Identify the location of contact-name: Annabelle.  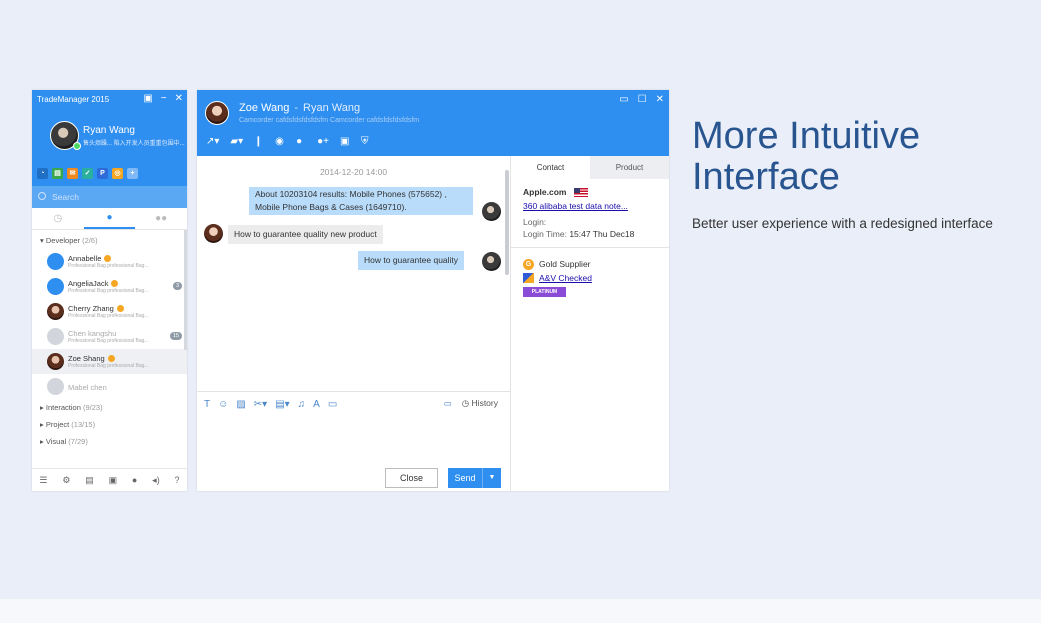
(85, 258).